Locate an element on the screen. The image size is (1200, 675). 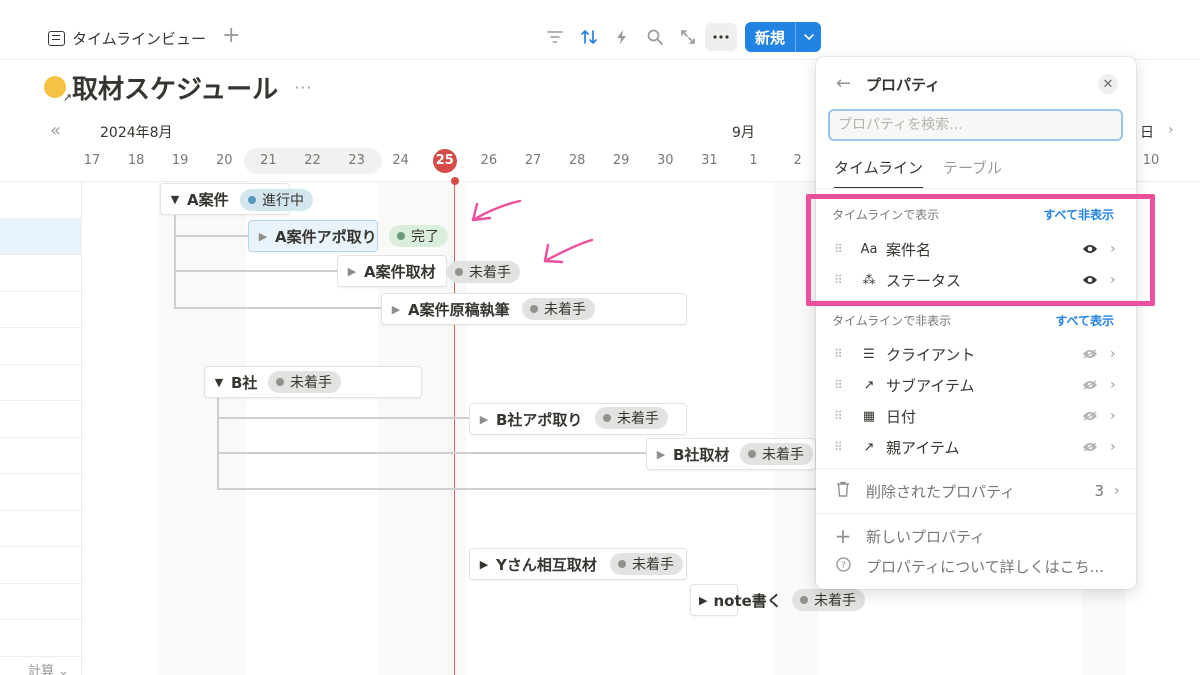
annotation-highlight-box is located at coordinates (980, 250).